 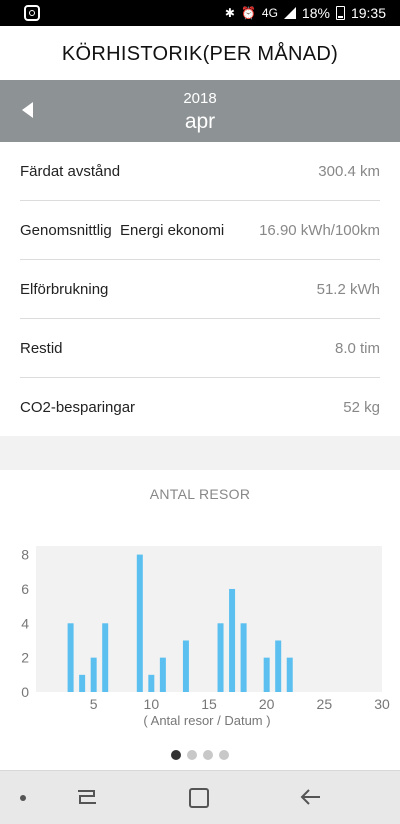 What do you see at coordinates (269, 13) in the screenshot?
I see `network-type: 4G` at bounding box center [269, 13].